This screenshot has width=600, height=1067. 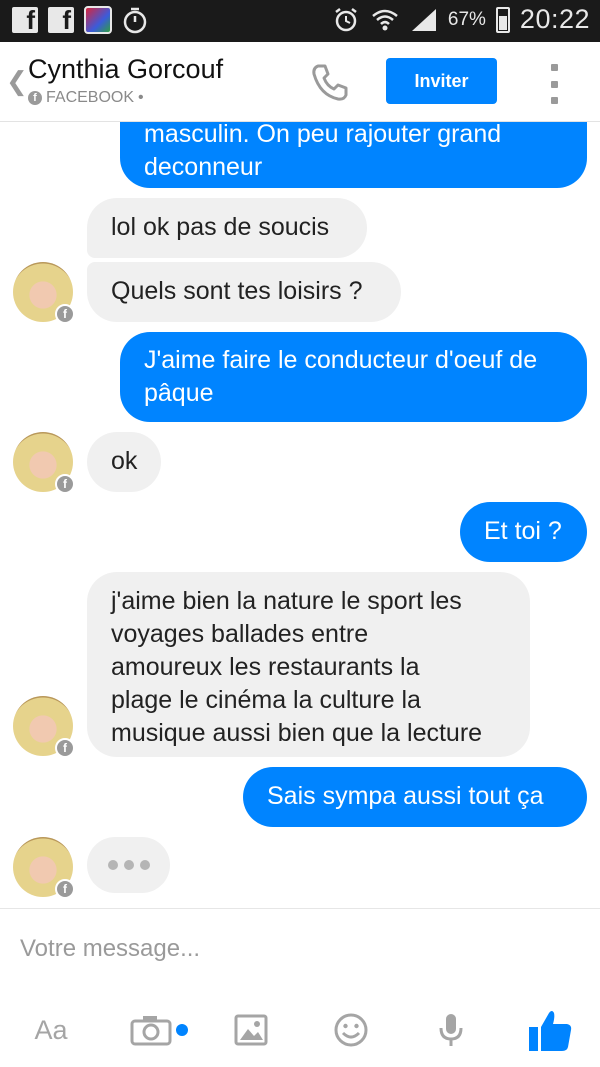 I want to click on message-line: j'aime bien la nature le sport les, so click(x=286, y=601).